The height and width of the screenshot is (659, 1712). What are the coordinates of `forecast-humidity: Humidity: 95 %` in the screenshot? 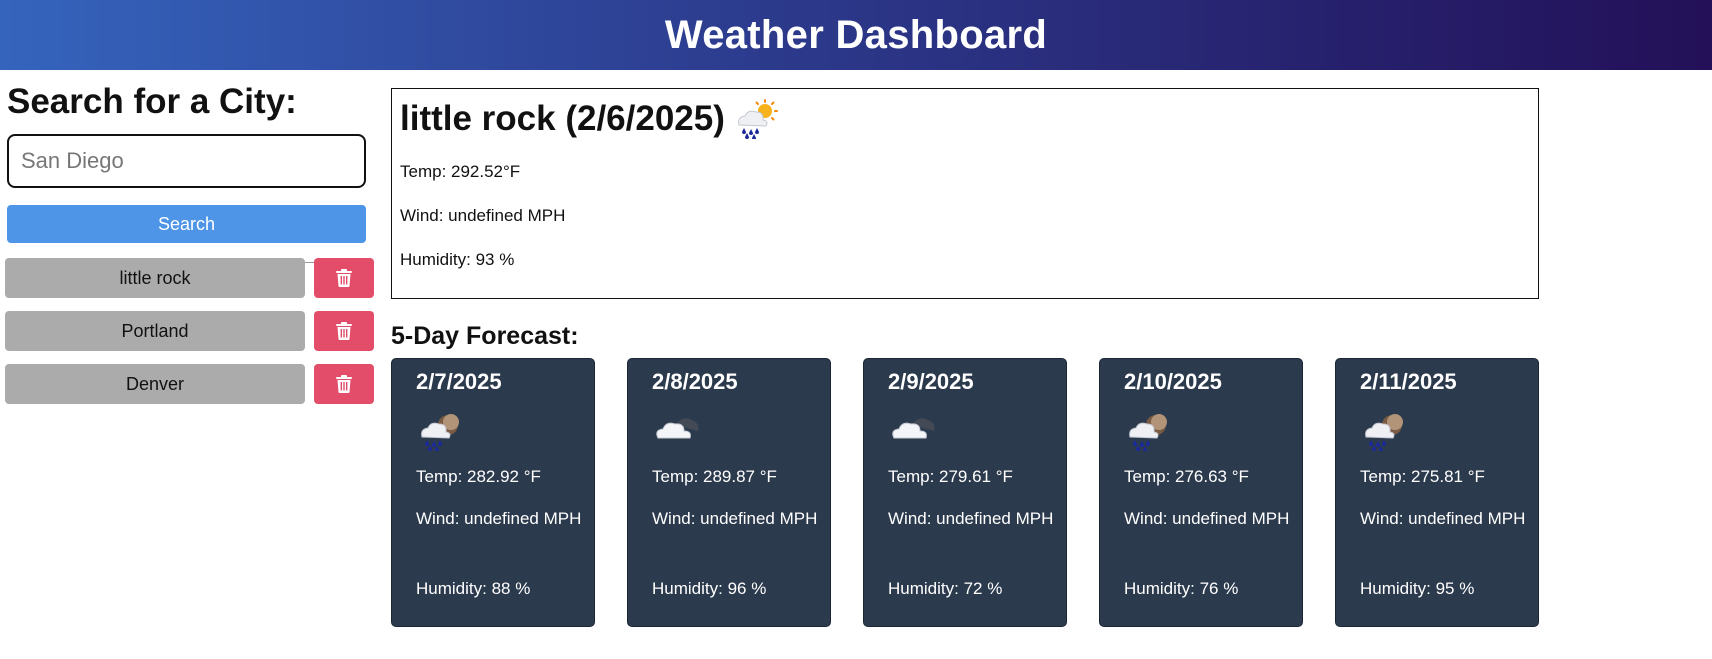 It's located at (1417, 588).